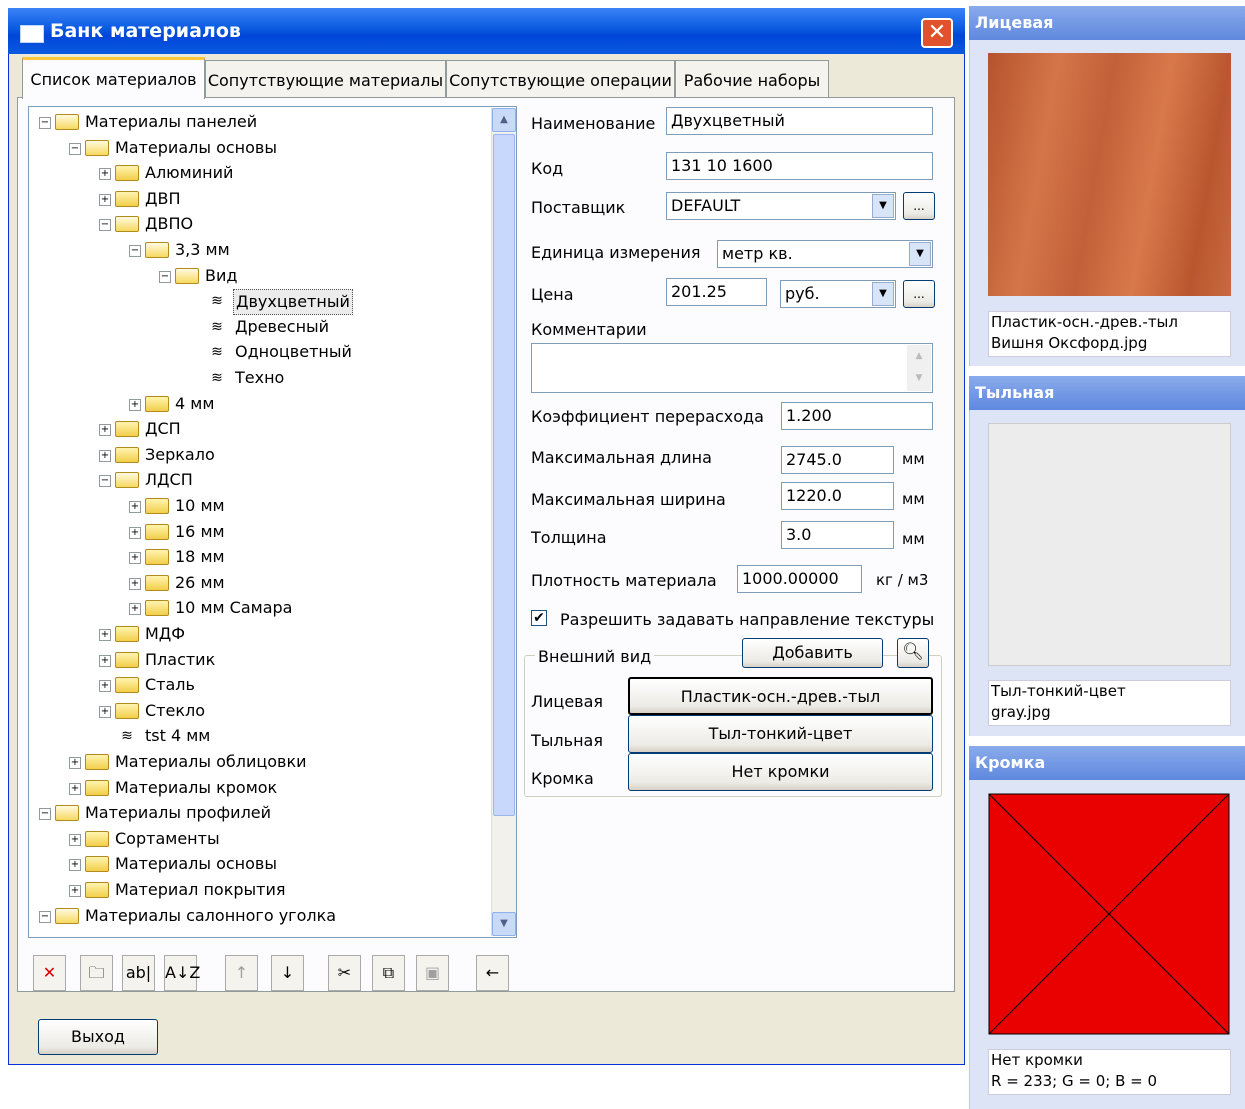 This screenshot has width=1245, height=1109. Describe the element at coordinates (504, 475) in the screenshot. I see `scroll-thumb` at that location.